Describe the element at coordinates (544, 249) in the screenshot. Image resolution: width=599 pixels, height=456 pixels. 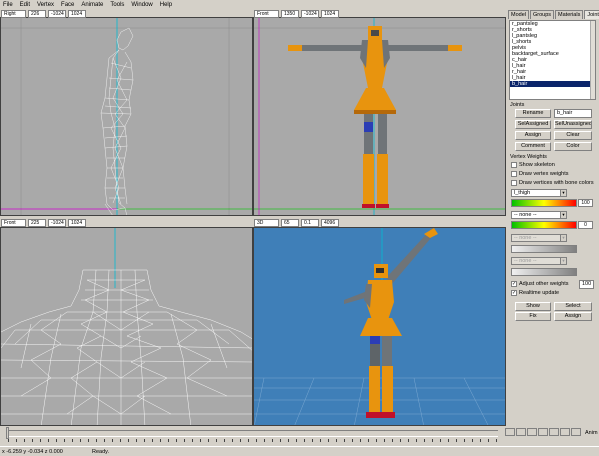
I see `weight3-slider` at that location.